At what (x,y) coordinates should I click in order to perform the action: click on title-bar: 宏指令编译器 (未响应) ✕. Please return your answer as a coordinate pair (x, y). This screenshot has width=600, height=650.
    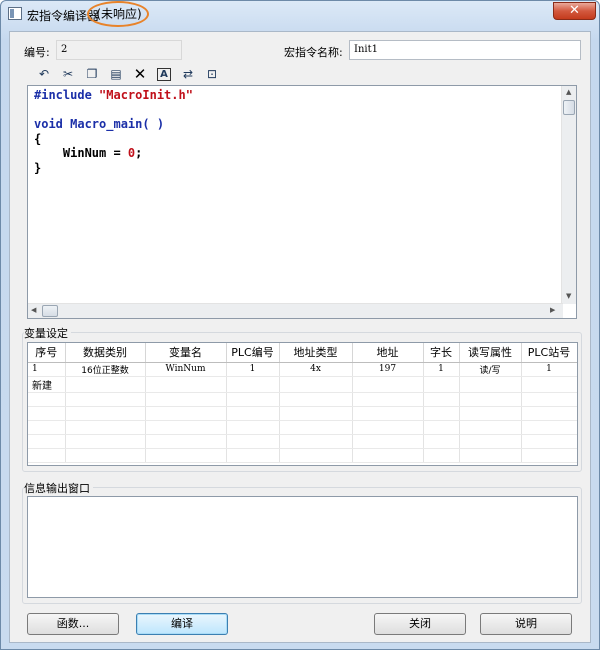
    Looking at the image, I should click on (300, 14).